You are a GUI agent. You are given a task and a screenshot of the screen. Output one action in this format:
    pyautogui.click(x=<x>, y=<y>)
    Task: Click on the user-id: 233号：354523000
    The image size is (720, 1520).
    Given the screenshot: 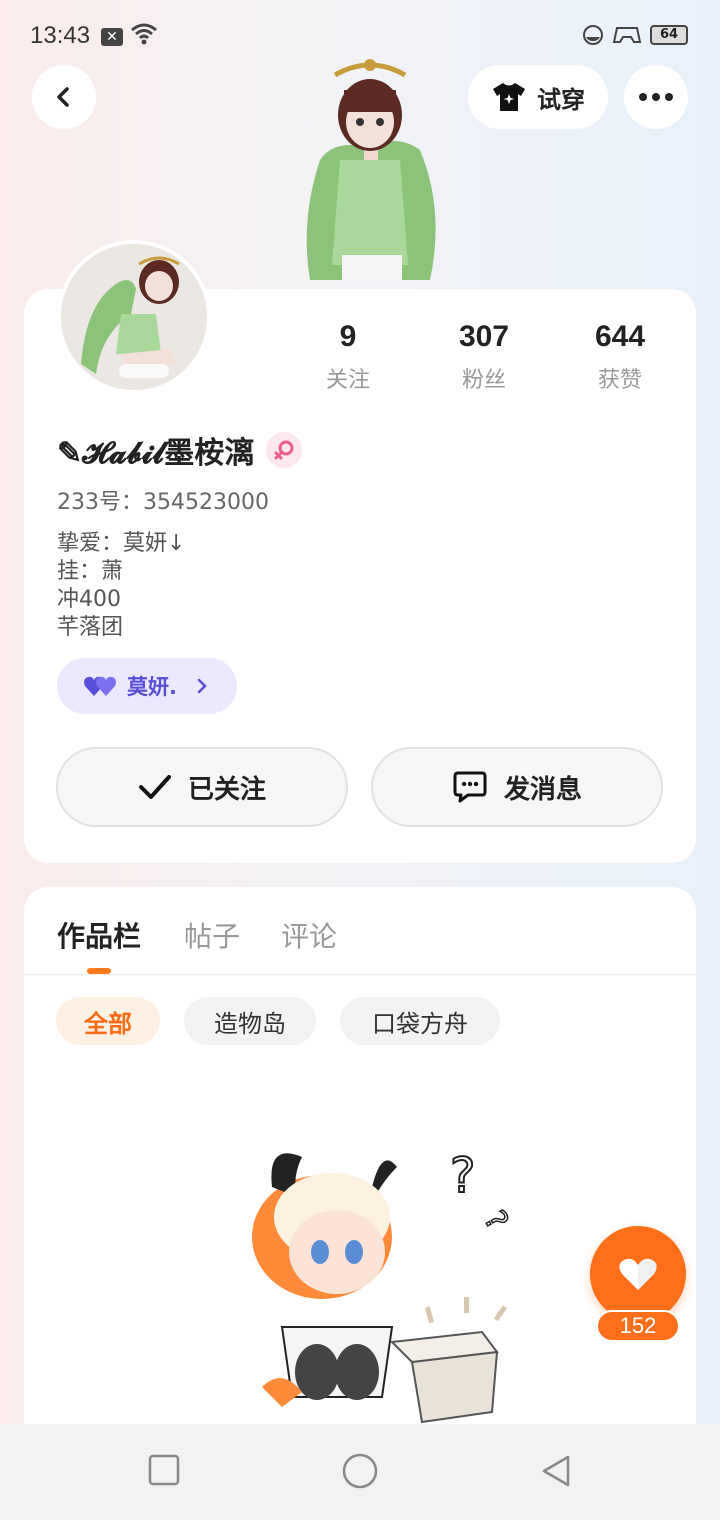 What is the action you would take?
    pyautogui.click(x=163, y=502)
    